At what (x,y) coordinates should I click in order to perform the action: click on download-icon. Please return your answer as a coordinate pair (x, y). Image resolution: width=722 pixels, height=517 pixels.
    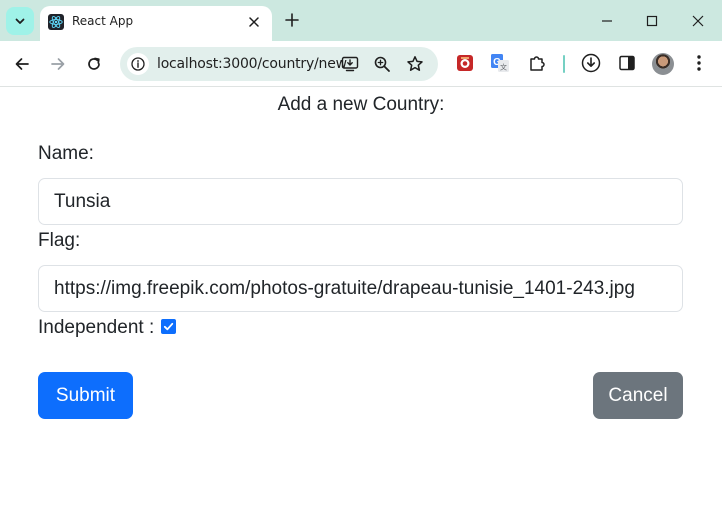
    Looking at the image, I should click on (591, 63).